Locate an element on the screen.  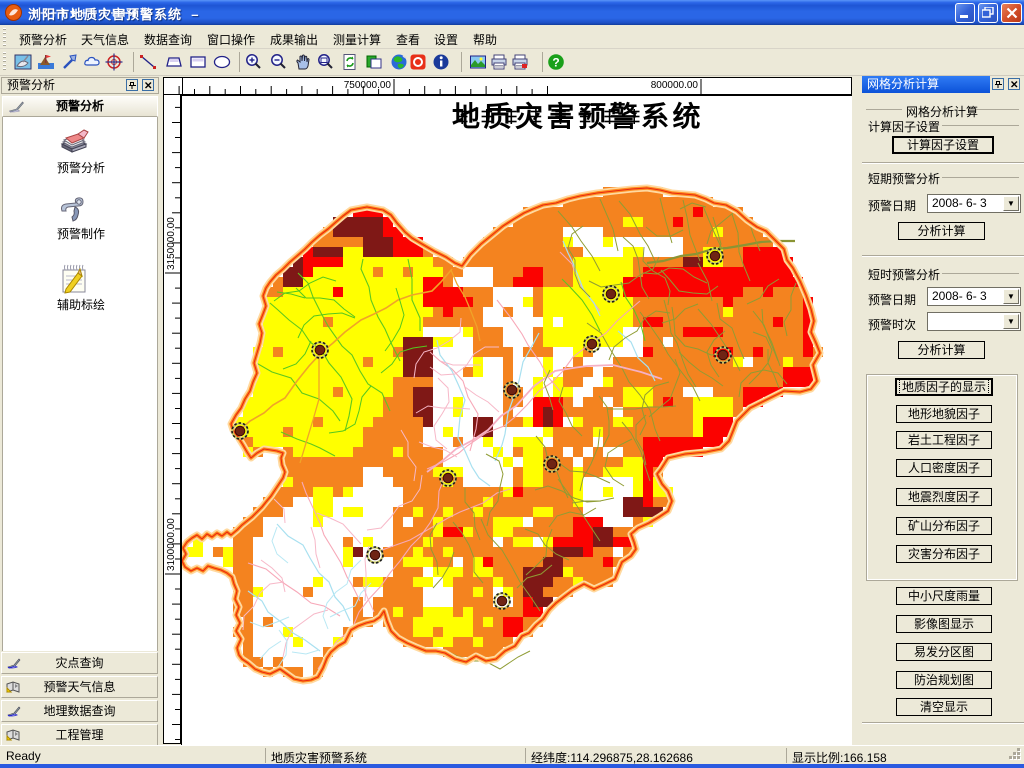
svg-text: 3150000.00 is located at coordinates (171, 243).